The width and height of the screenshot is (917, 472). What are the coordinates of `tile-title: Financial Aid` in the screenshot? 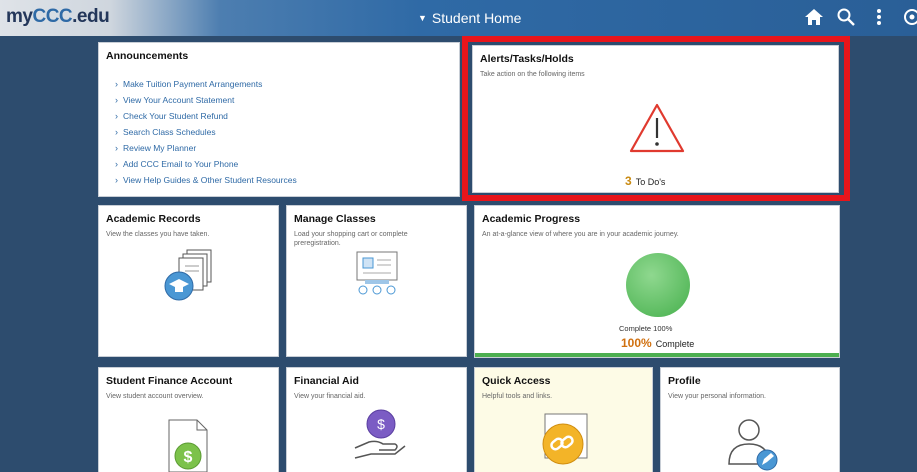 It's located at (326, 381).